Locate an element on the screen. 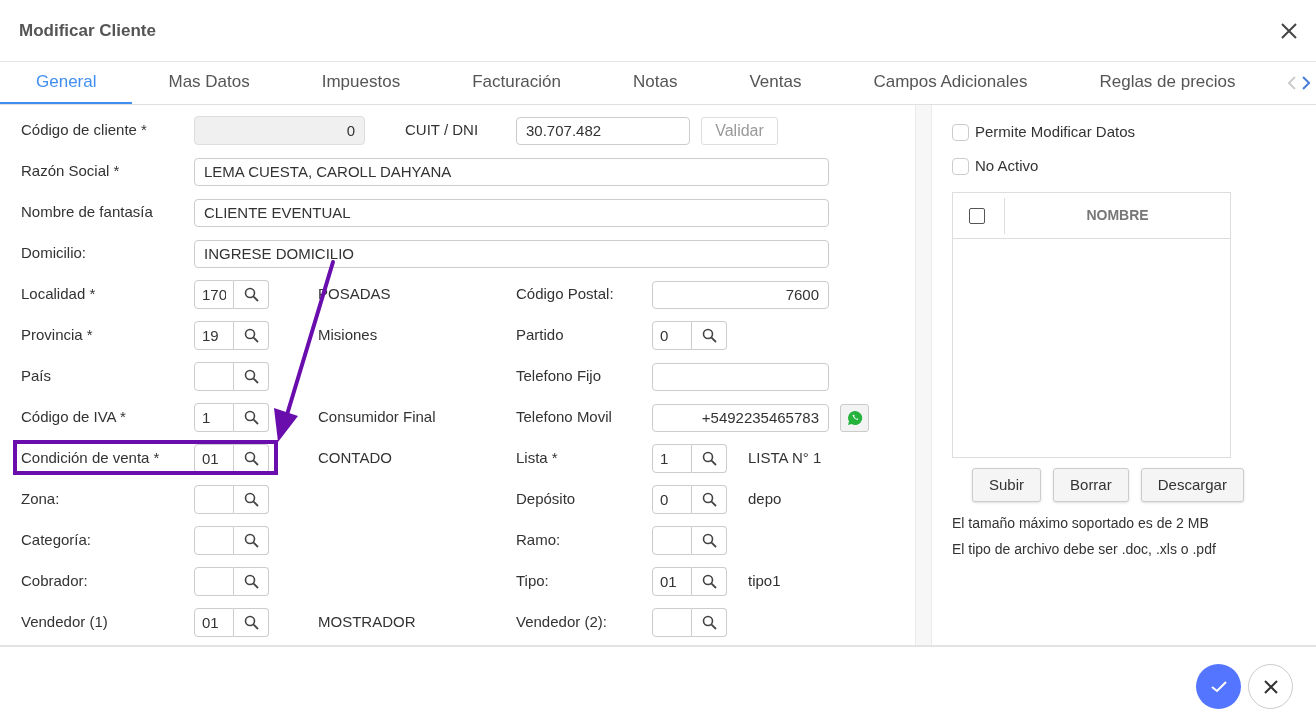  checkbox-label: No Activo is located at coordinates (1007, 165).